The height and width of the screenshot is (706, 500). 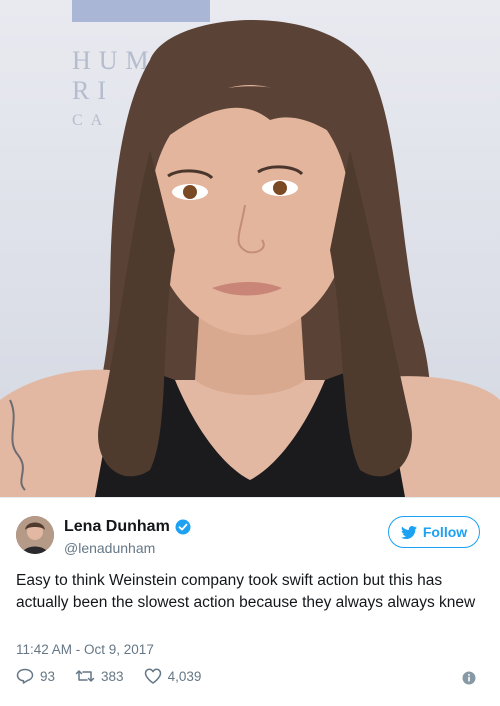 What do you see at coordinates (152, 676) in the screenshot?
I see `heart-icon` at bounding box center [152, 676].